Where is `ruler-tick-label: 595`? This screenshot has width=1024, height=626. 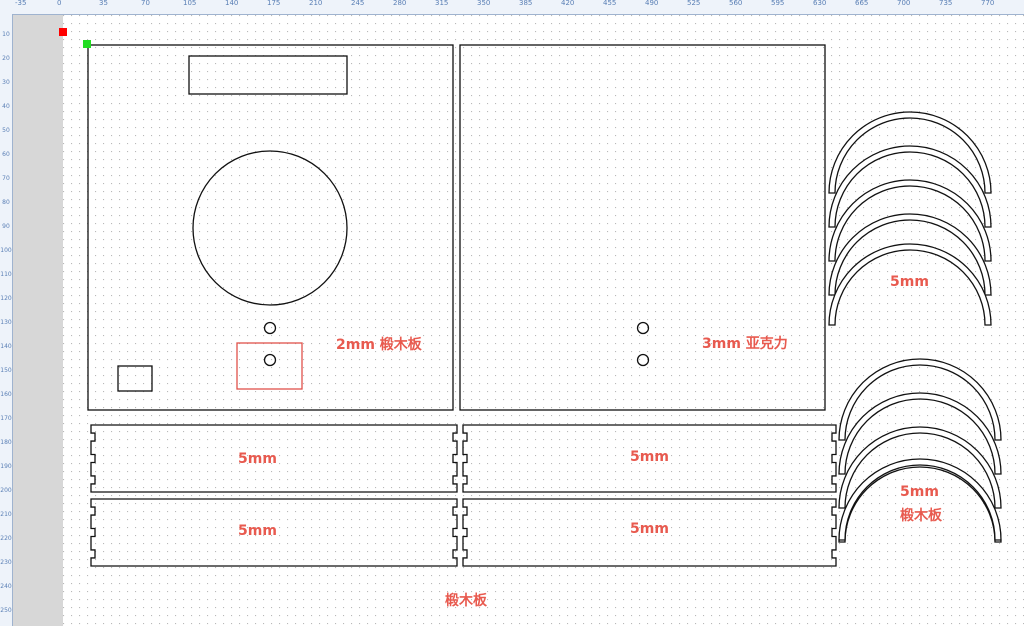
ruler-tick-label: 595 is located at coordinates (778, 3).